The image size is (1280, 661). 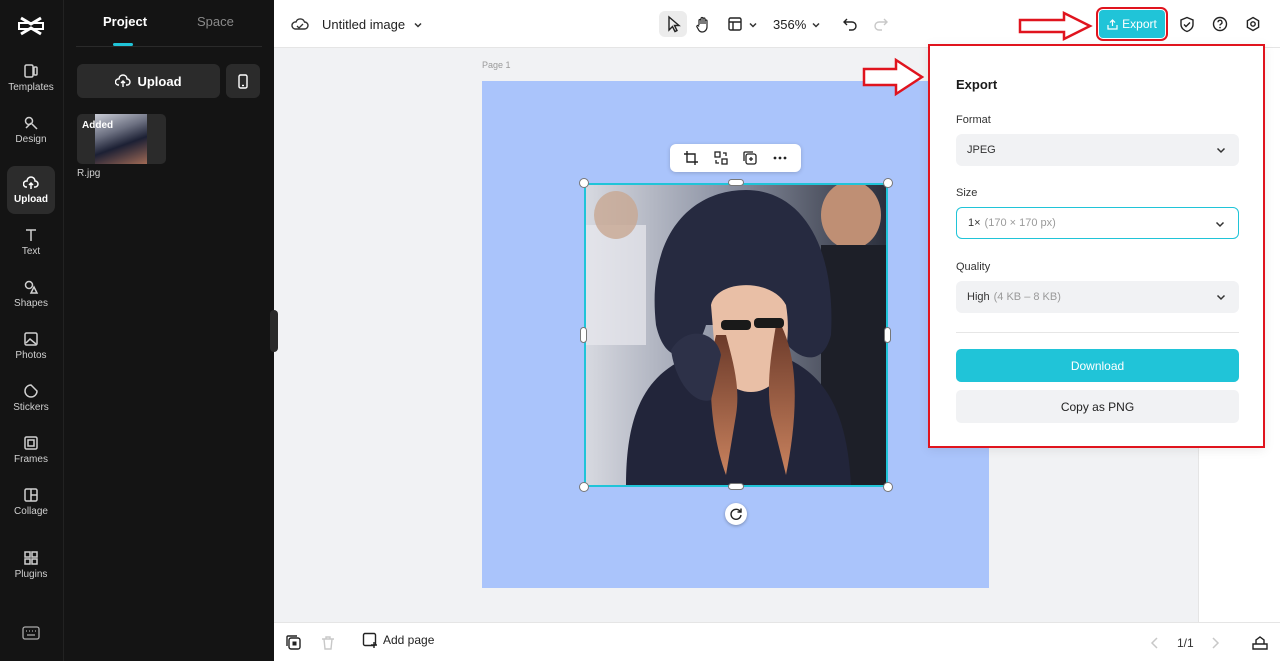 I want to click on rail-item-text: Text, so click(x=31, y=242).